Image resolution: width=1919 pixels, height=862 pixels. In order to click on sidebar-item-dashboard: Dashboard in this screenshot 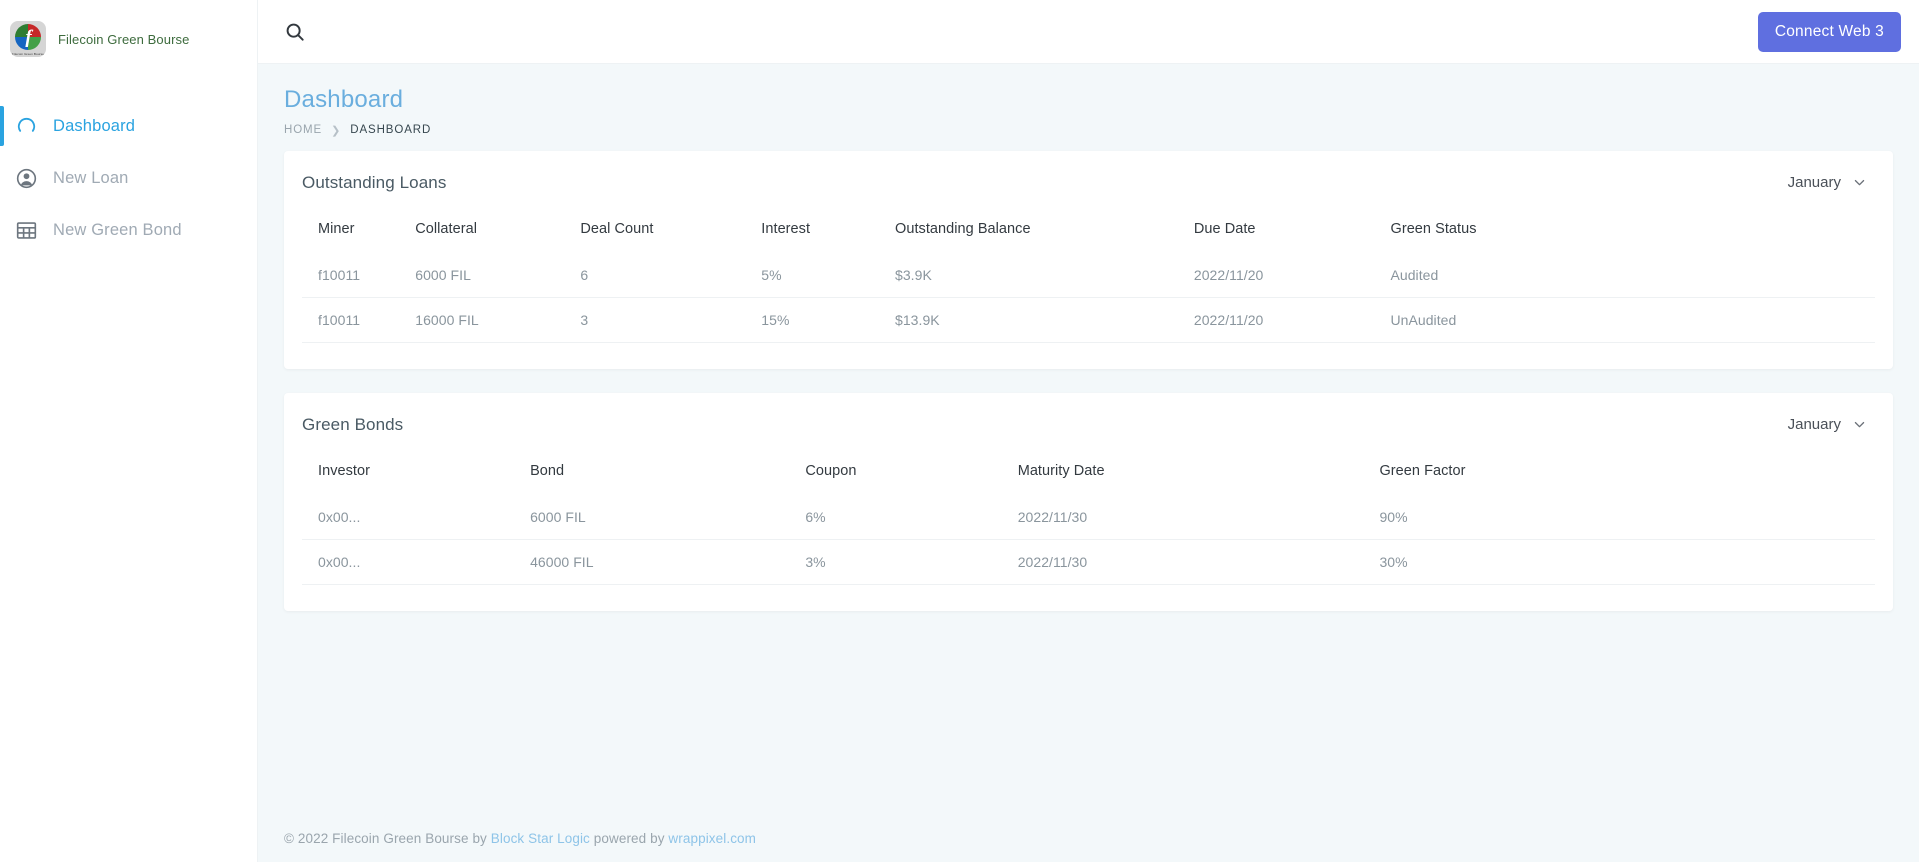, I will do `click(128, 126)`.